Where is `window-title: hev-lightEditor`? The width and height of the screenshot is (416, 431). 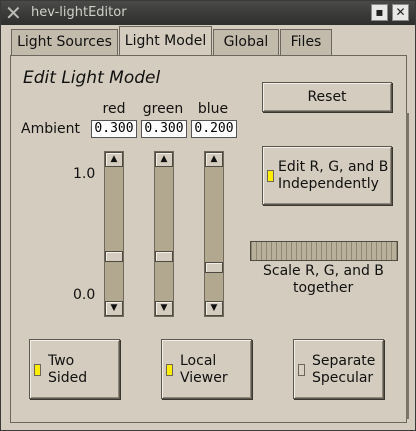
window-title: hev-lightEditor is located at coordinates (79, 12).